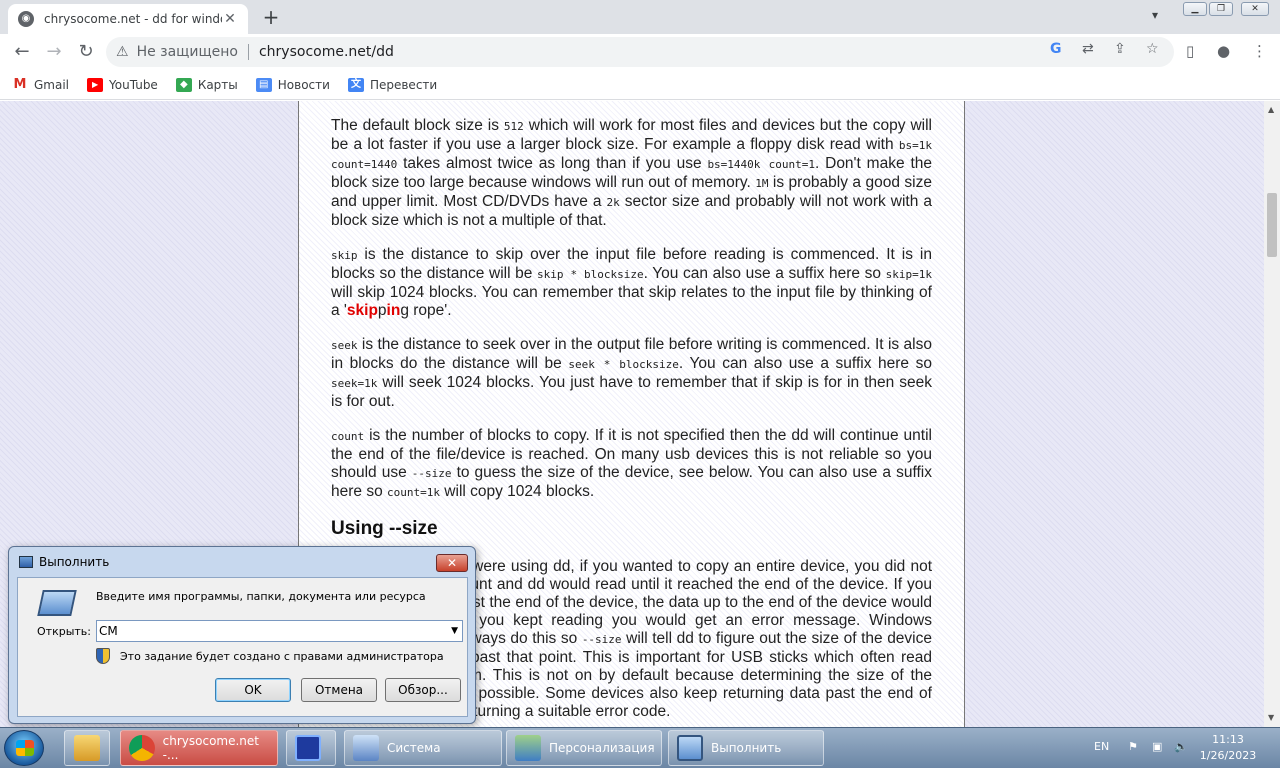  What do you see at coordinates (269, 631) in the screenshot?
I see `open-input` at bounding box center [269, 631].